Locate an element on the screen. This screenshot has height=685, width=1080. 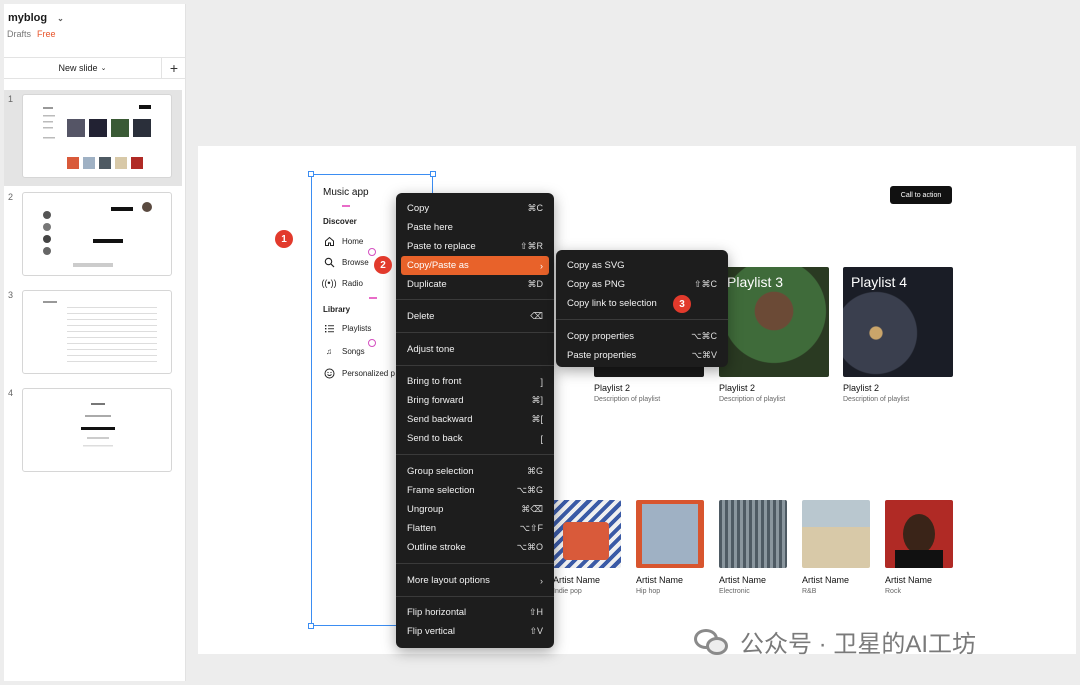
call-to-action-button: Call to action is located at coordinates (921, 195).